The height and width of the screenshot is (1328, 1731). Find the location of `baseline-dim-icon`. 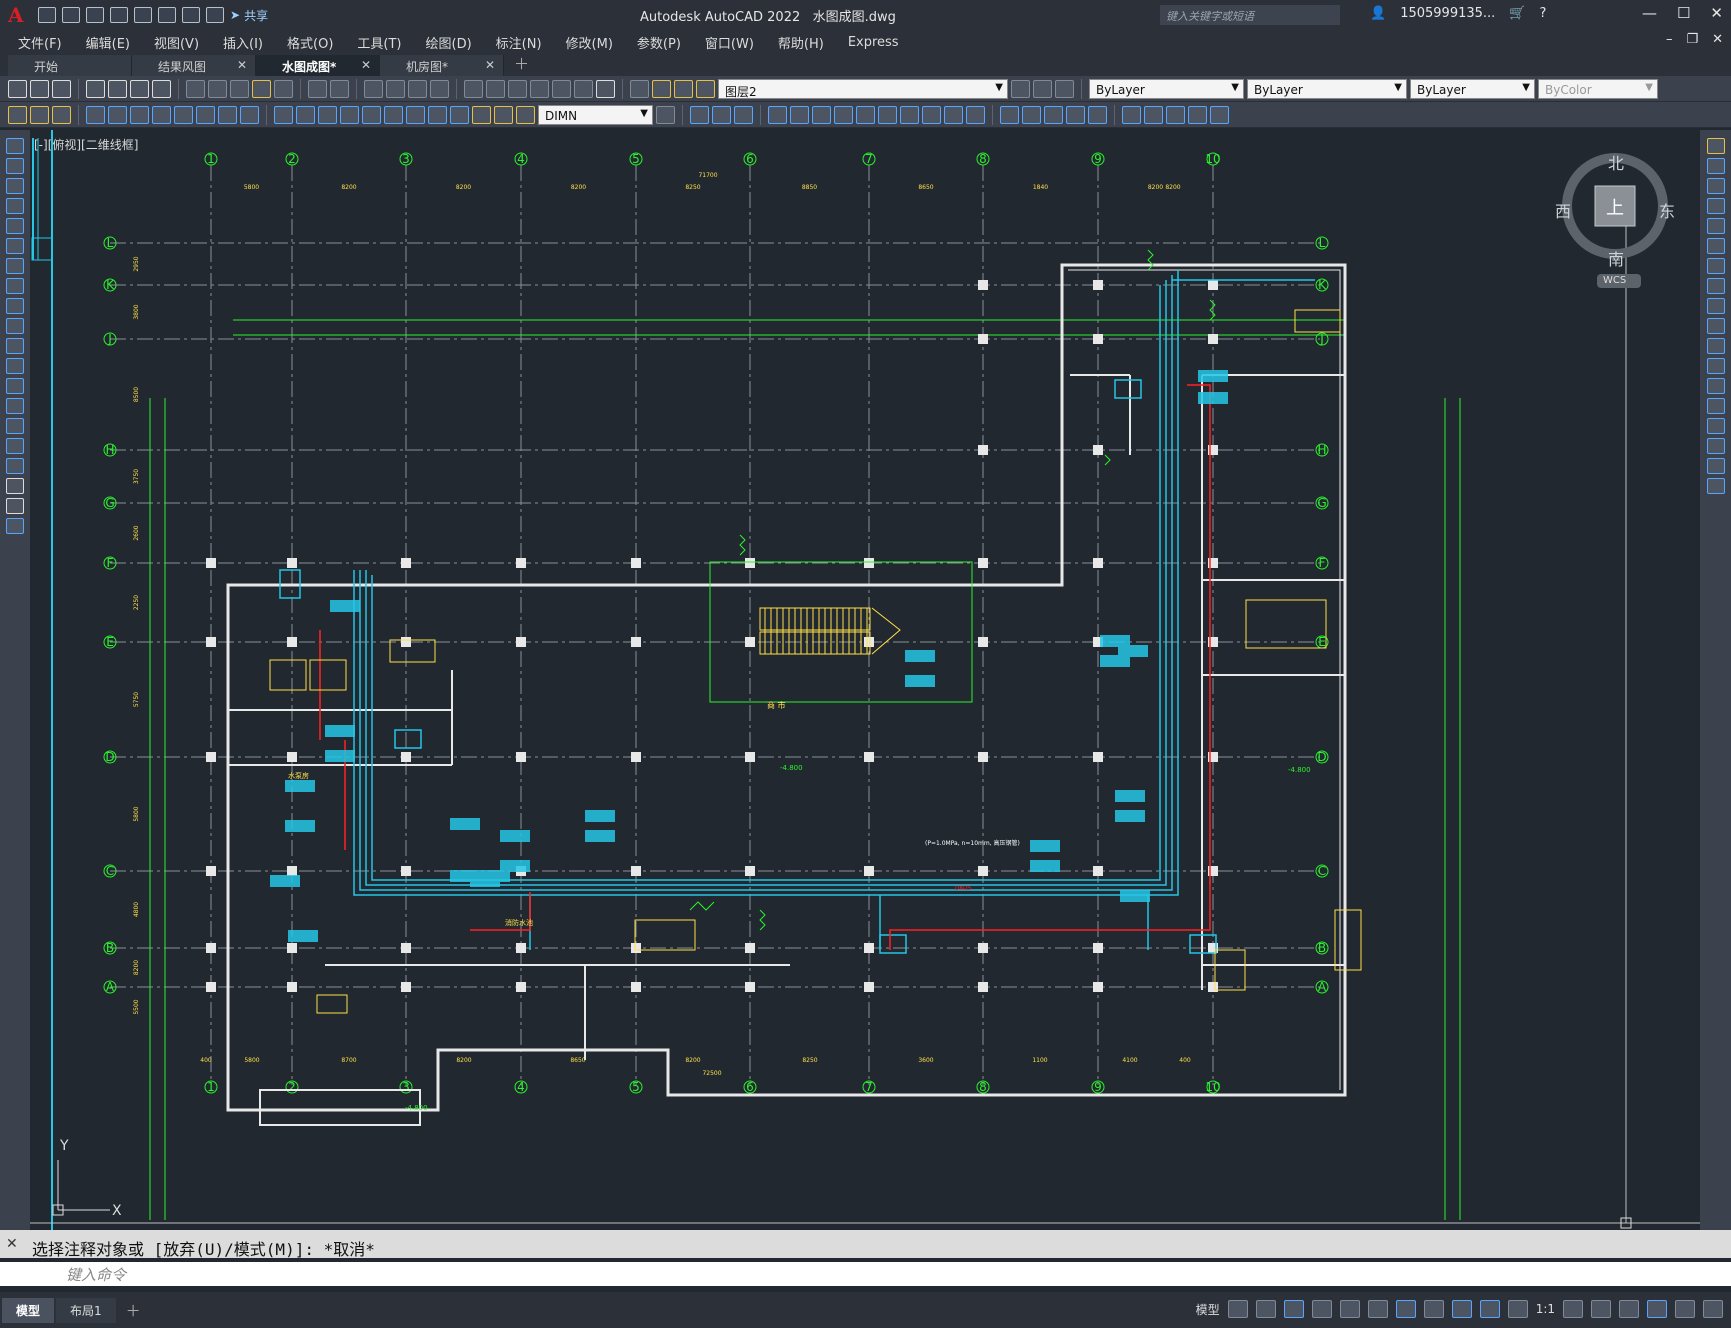

baseline-dim-icon is located at coordinates (305, 114).